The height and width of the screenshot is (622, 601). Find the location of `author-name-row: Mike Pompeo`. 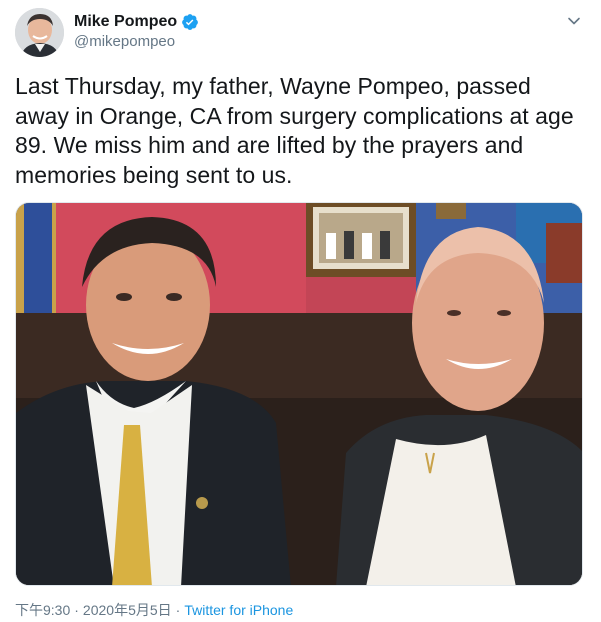

author-name-row: Mike Pompeo is located at coordinates (136, 22).